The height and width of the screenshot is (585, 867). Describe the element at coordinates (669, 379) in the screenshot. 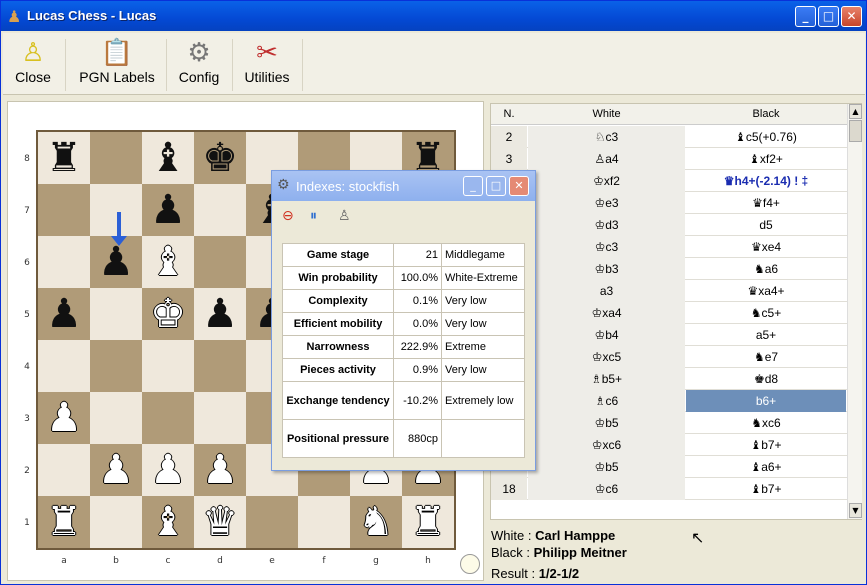

I see `pgn-row: ♗b5+ ♚d8` at that location.